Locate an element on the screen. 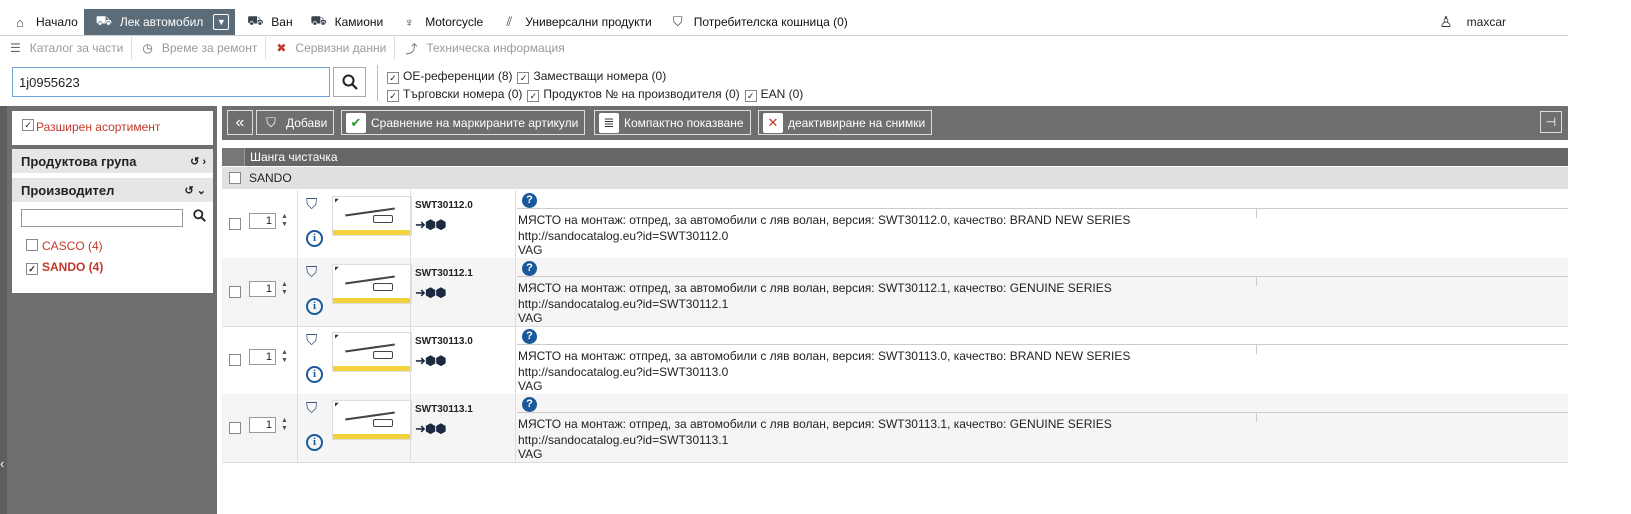 The height and width of the screenshot is (514, 1631). compact-view-button: ≣ Компактно показване is located at coordinates (672, 122).